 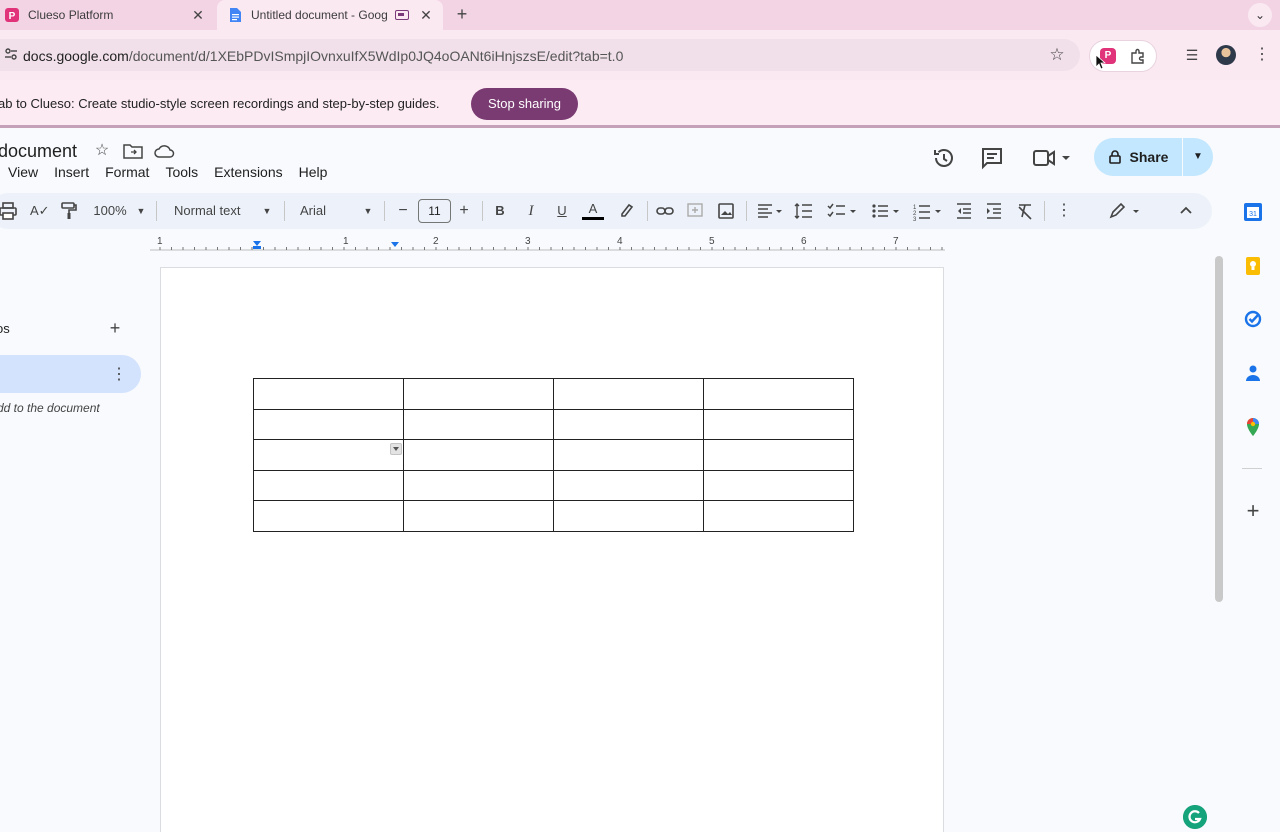 What do you see at coordinates (1138, 157) in the screenshot?
I see `share-button: Share` at bounding box center [1138, 157].